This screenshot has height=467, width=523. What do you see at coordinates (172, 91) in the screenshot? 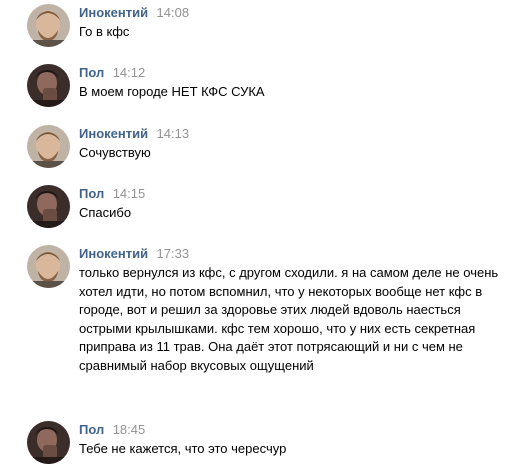
I see `message-text: В моем городе НЕТ КФС СУКА` at bounding box center [172, 91].